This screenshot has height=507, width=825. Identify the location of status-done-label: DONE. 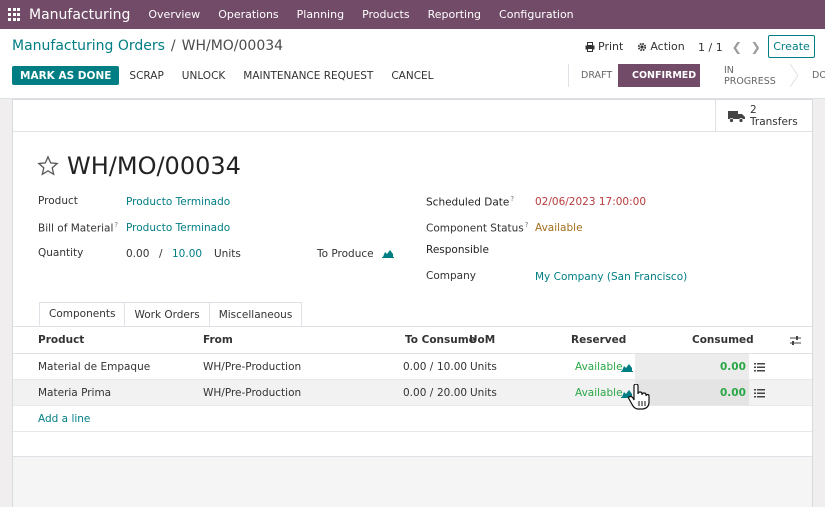
(818, 75).